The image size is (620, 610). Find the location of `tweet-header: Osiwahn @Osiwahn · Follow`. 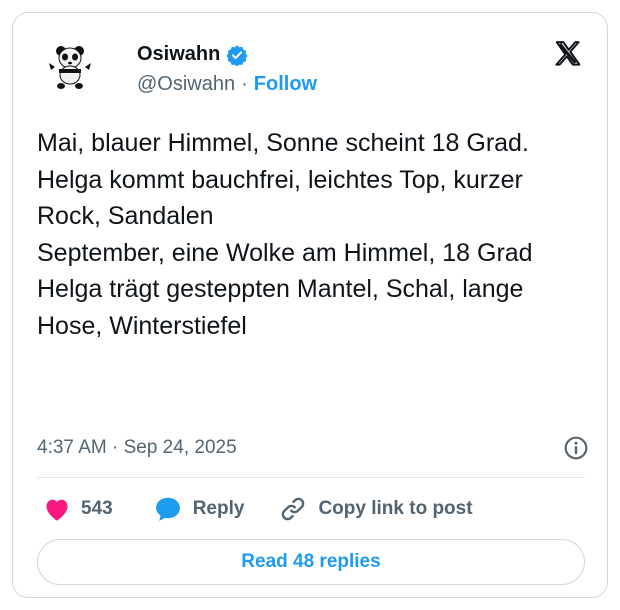

tweet-header: Osiwahn @Osiwahn · Follow is located at coordinates (311, 69).